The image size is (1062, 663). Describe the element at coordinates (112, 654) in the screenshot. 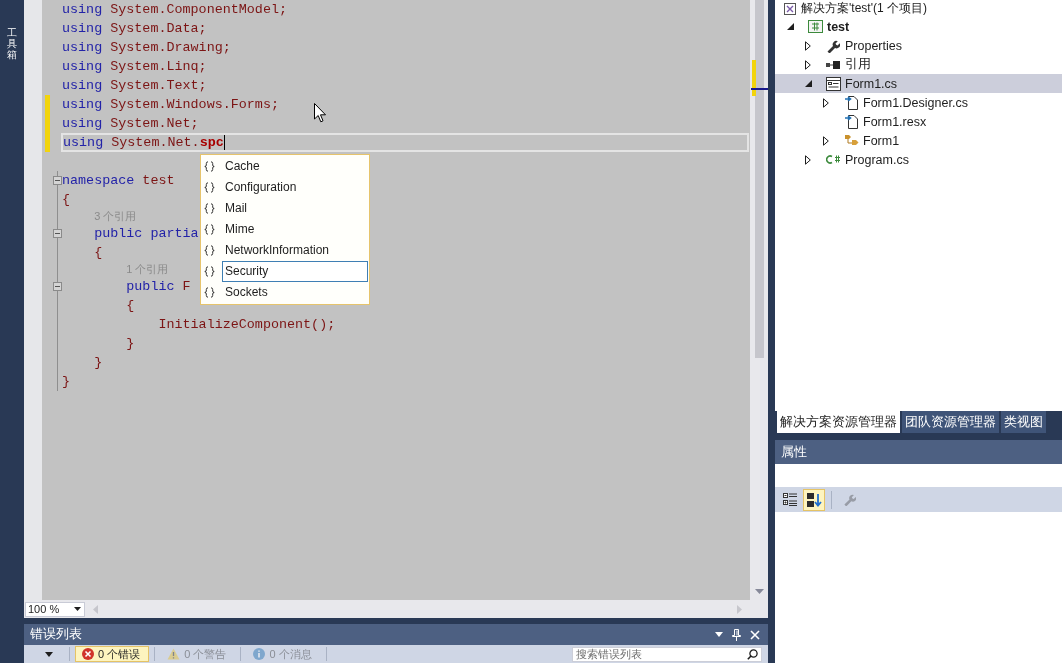

I see `filter-toggle-button: 0 个错误` at that location.